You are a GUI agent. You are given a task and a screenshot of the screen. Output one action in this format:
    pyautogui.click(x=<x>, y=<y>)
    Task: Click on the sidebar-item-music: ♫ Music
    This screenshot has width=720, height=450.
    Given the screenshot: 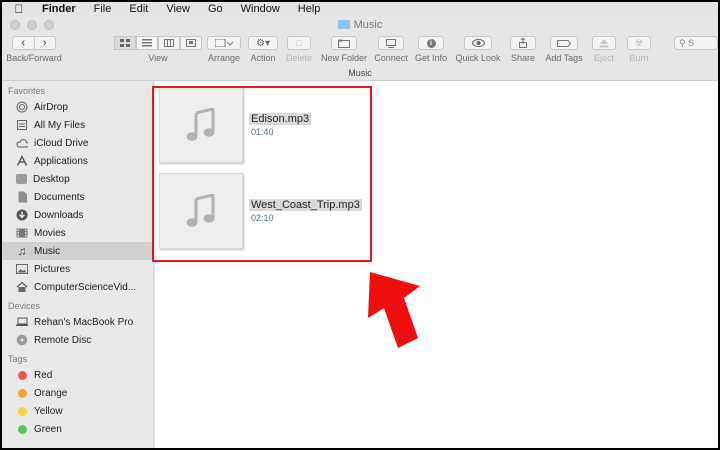 What is the action you would take?
    pyautogui.click(x=77, y=251)
    